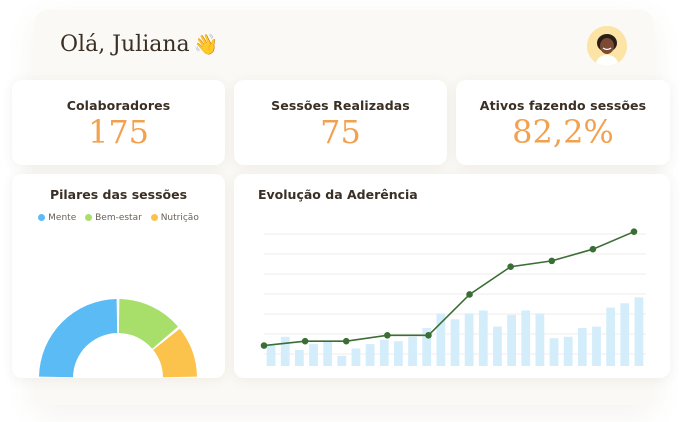  I want to click on user-avatar-icon, so click(607, 46).